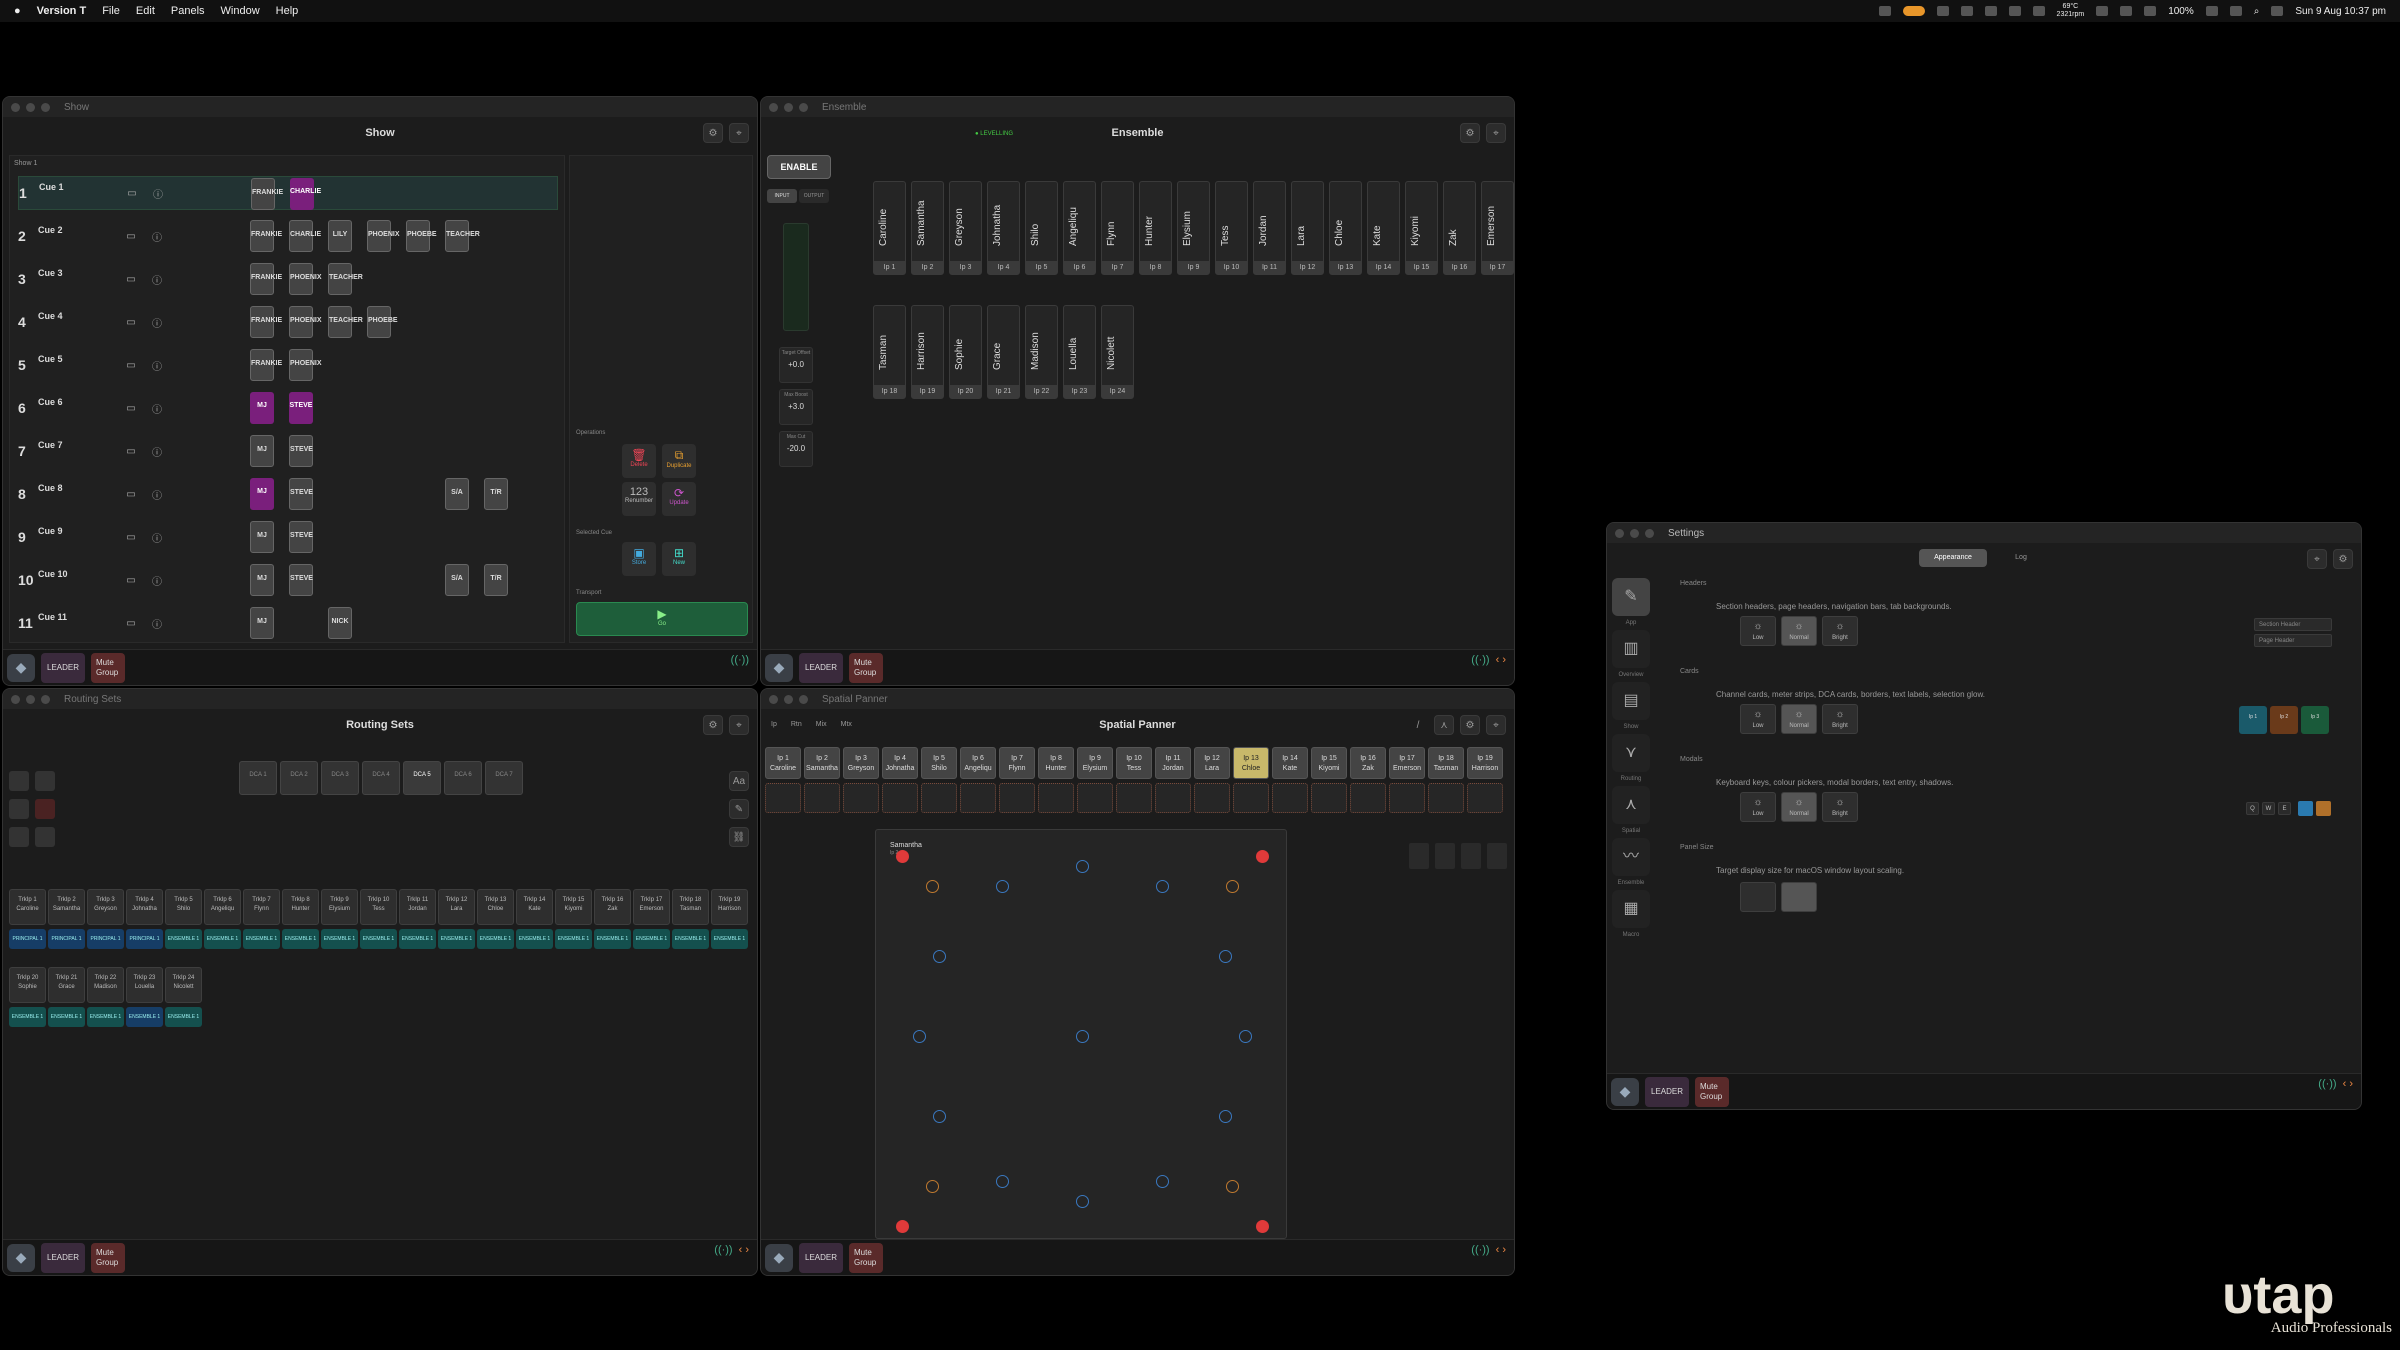  What do you see at coordinates (679, 559) in the screenshot?
I see `new-button: ⊞ New` at bounding box center [679, 559].